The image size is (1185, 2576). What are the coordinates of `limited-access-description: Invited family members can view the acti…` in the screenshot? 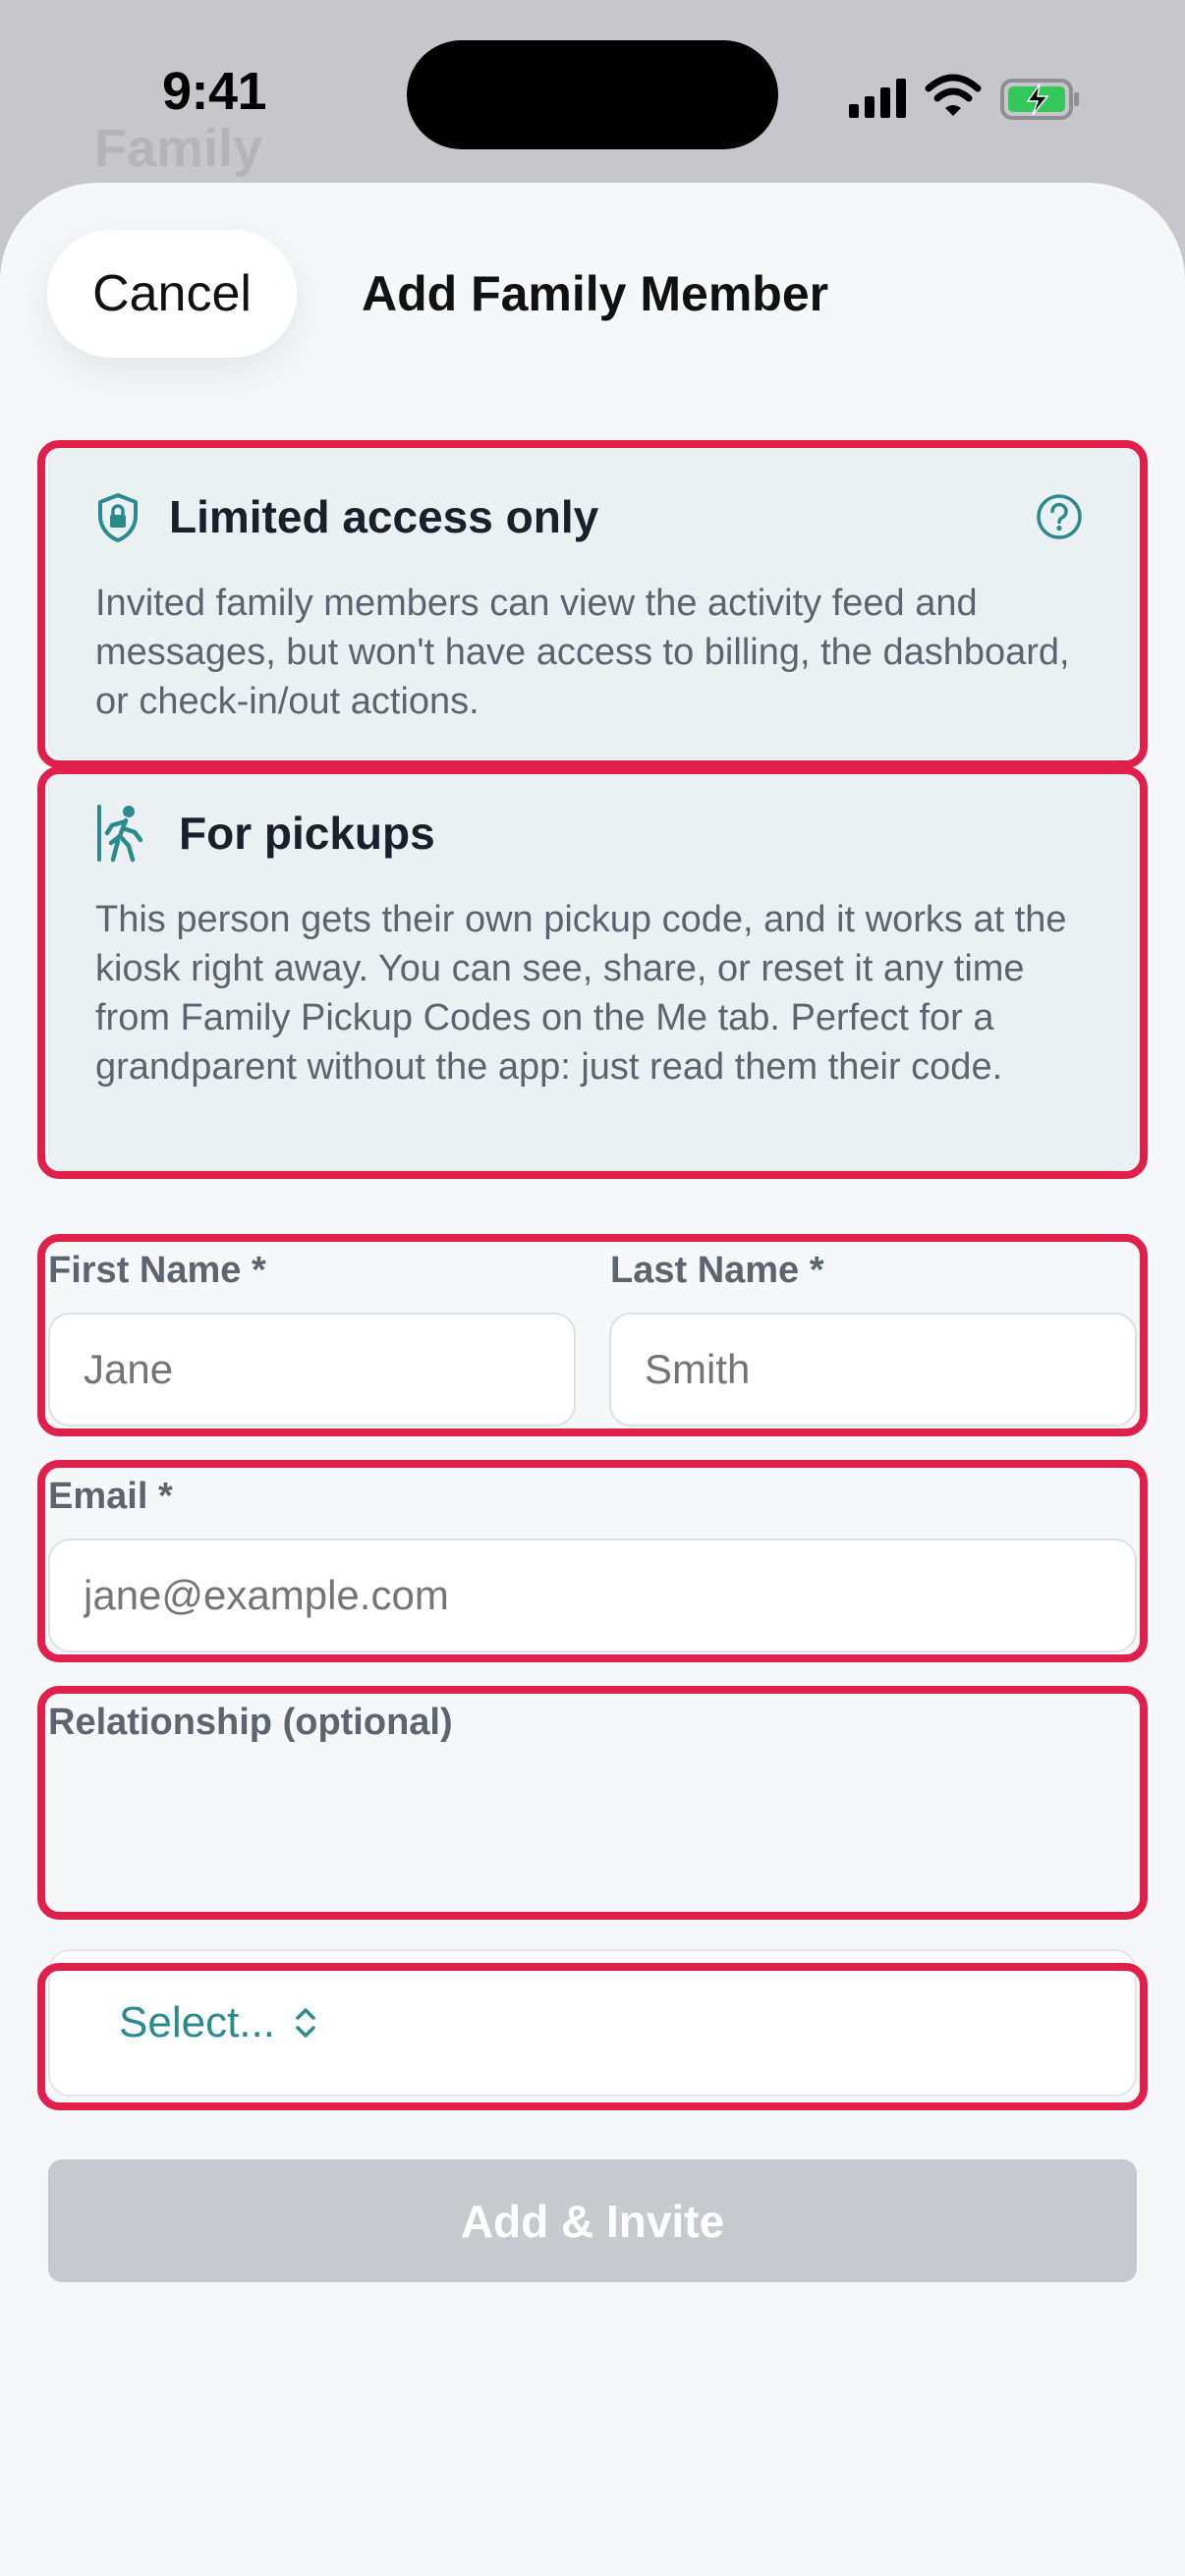 It's located at (583, 652).